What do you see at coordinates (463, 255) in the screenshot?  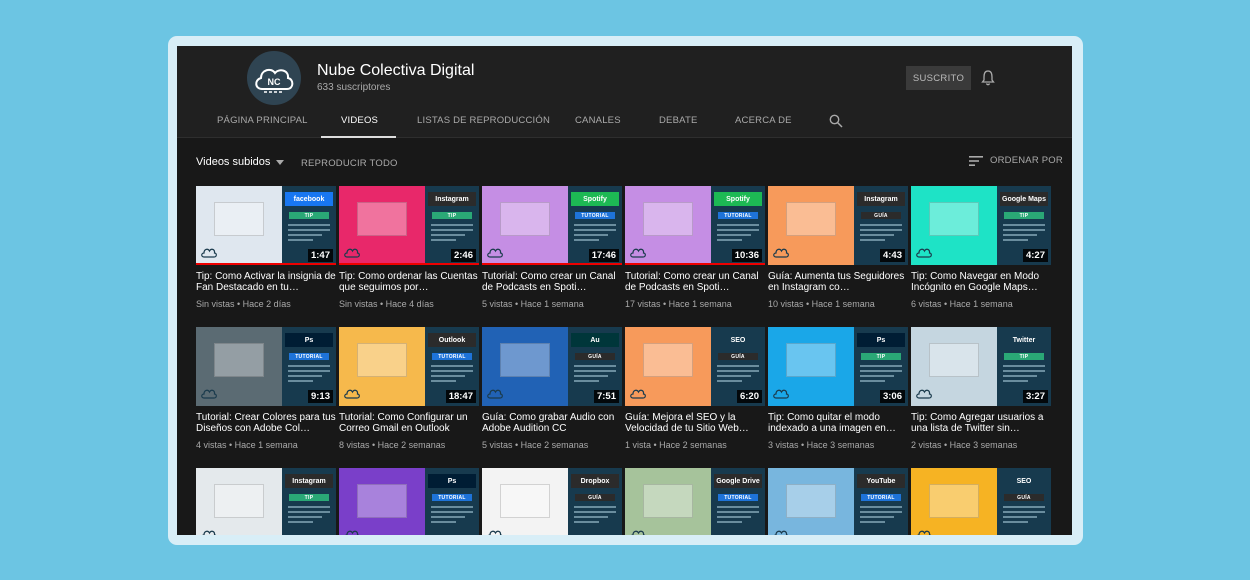 I see `video-duration: 2:46` at bounding box center [463, 255].